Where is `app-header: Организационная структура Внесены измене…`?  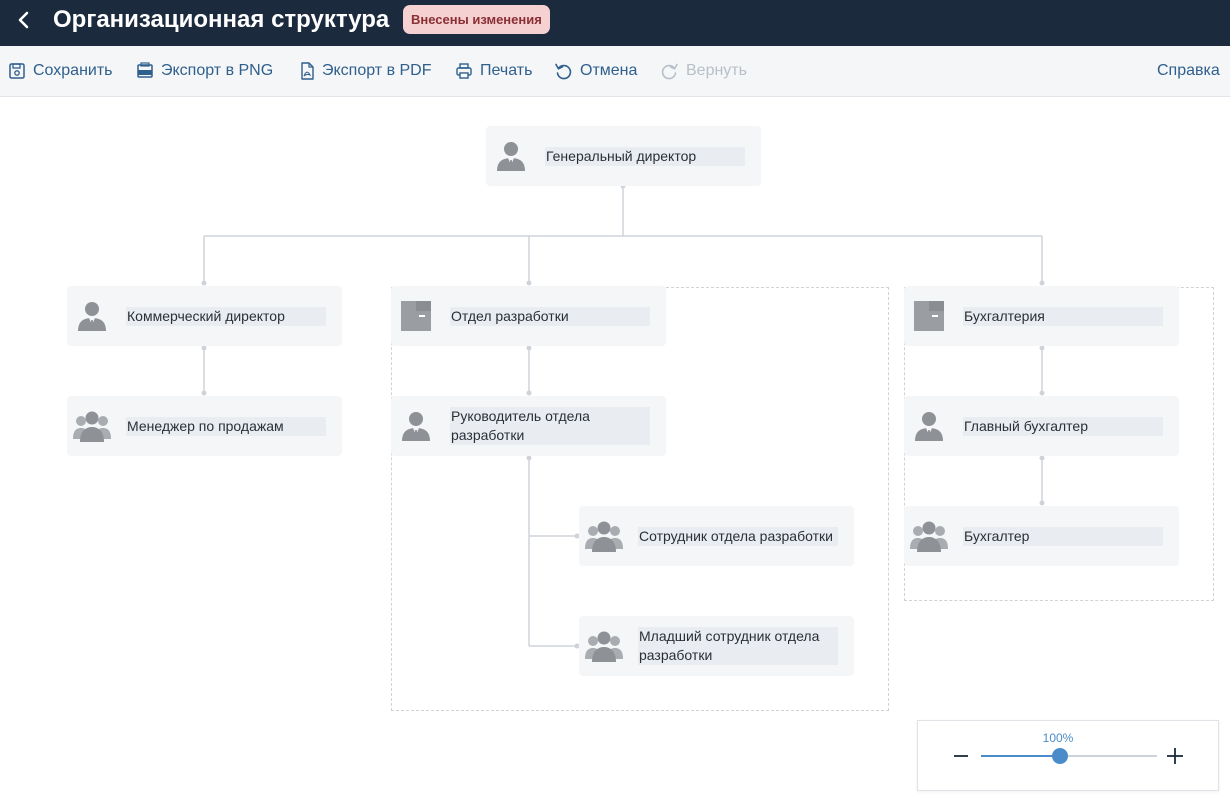
app-header: Организационная структура Внесены измене… is located at coordinates (615, 23).